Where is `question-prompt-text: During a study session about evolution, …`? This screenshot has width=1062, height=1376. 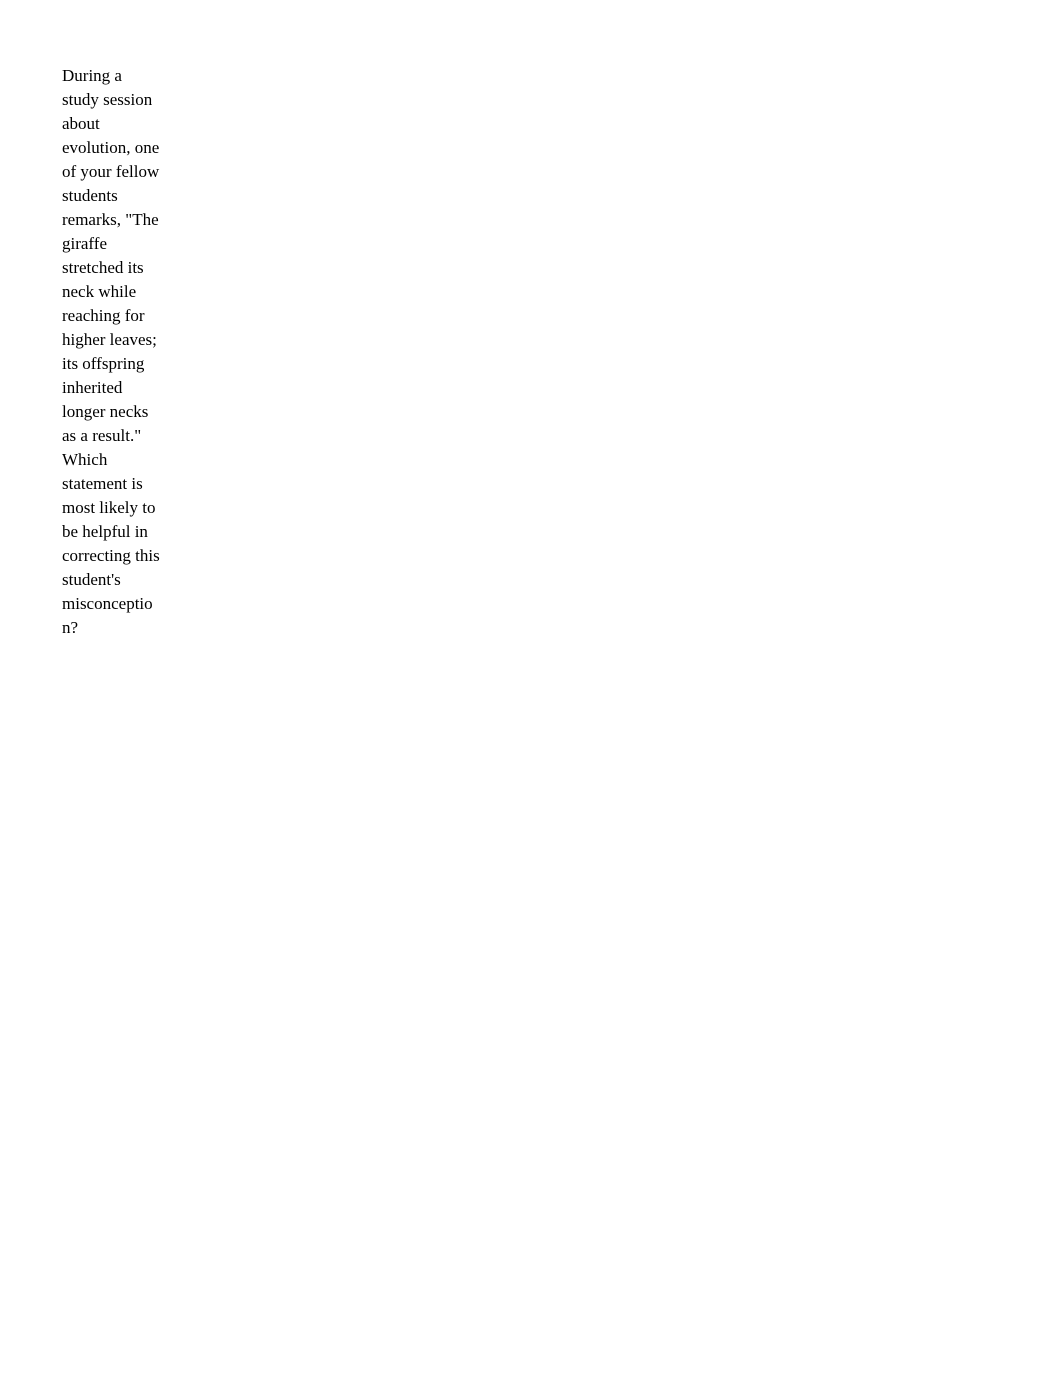
question-prompt-text: During a study session about evolution, … is located at coordinates (111, 351).